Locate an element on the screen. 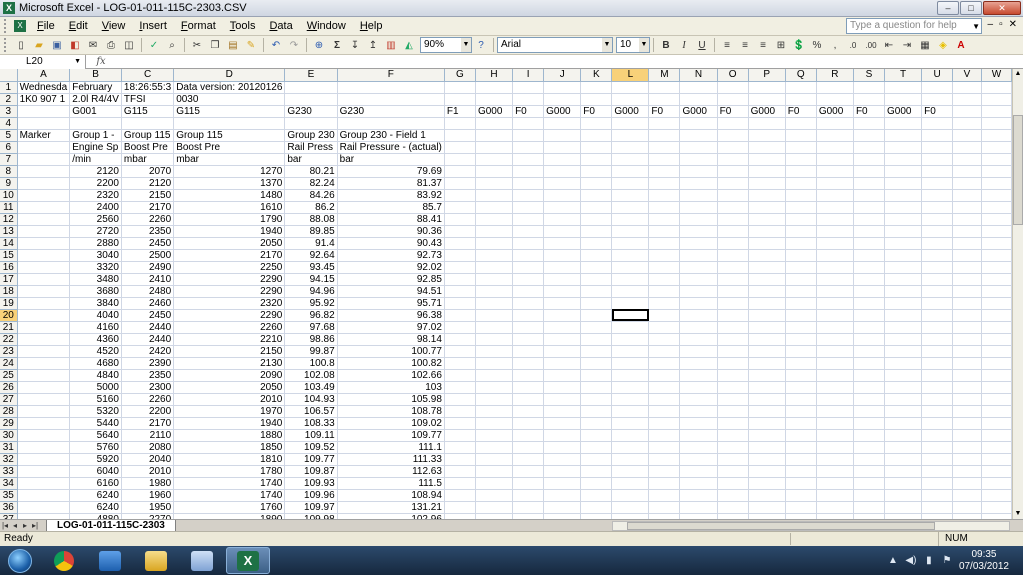  align-center-icon: ≡ is located at coordinates (745, 45).